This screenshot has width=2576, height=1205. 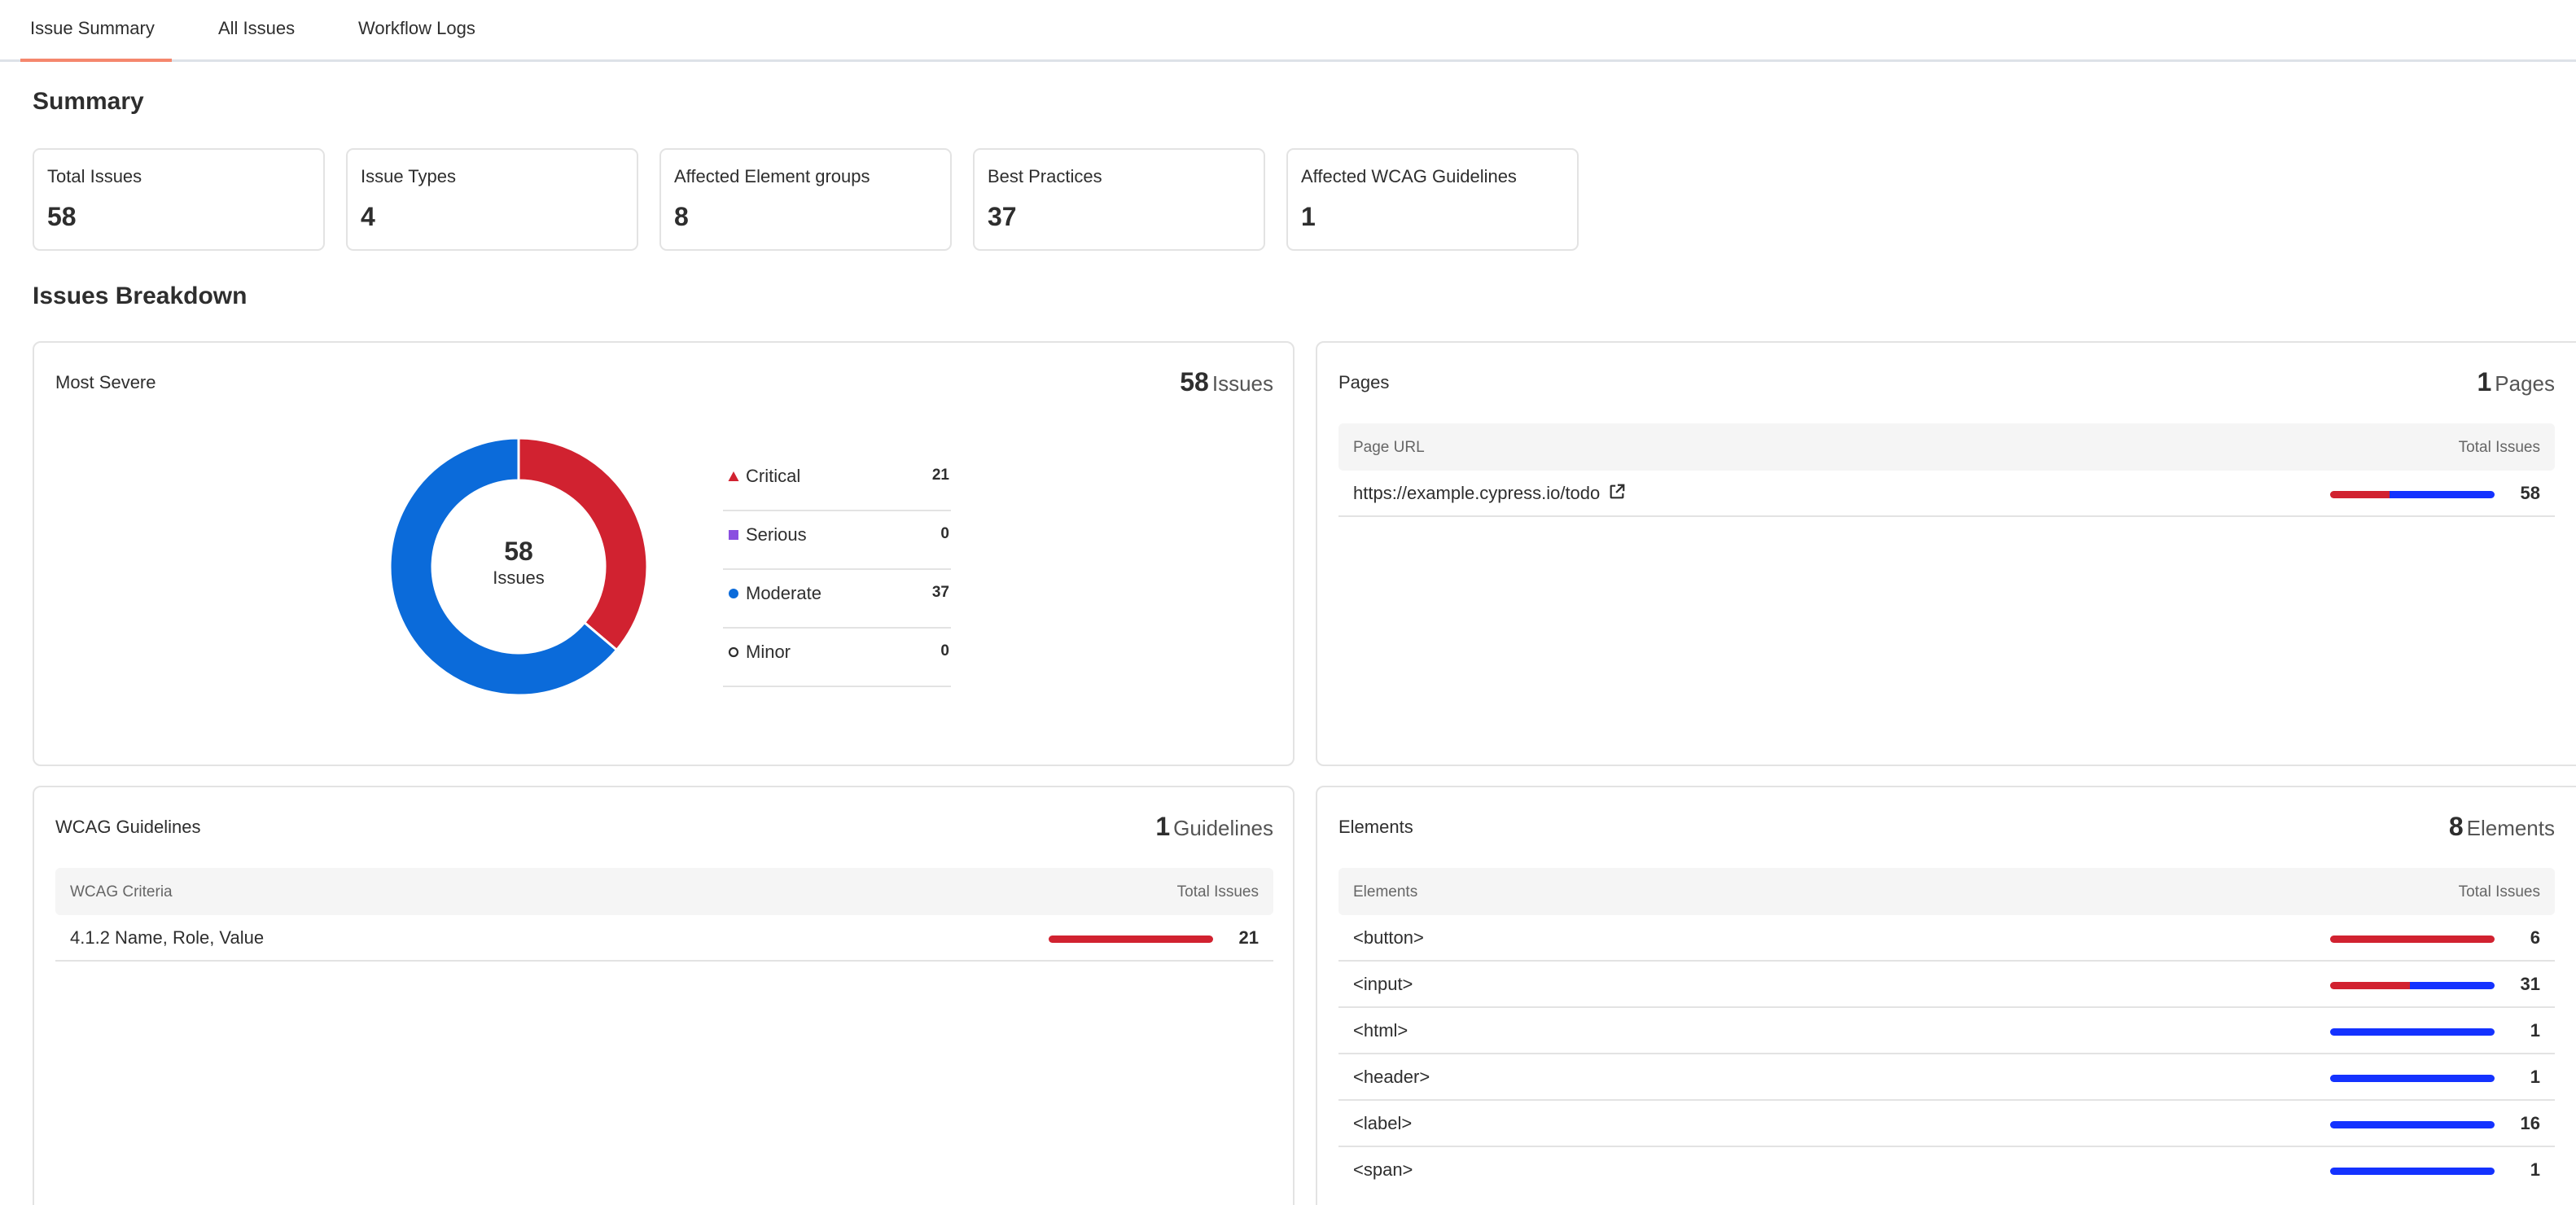 I want to click on page-url-link: https://example.cypress.io/todo, so click(x=1489, y=493).